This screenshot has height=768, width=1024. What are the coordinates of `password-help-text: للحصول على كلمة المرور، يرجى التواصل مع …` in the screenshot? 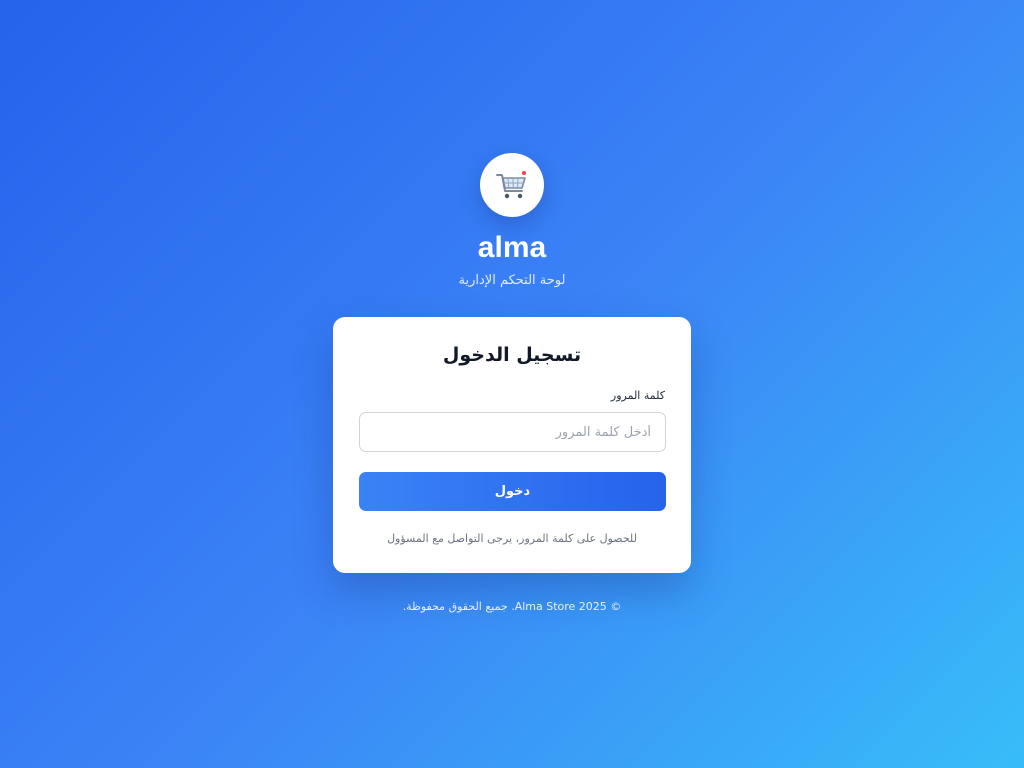 It's located at (512, 538).